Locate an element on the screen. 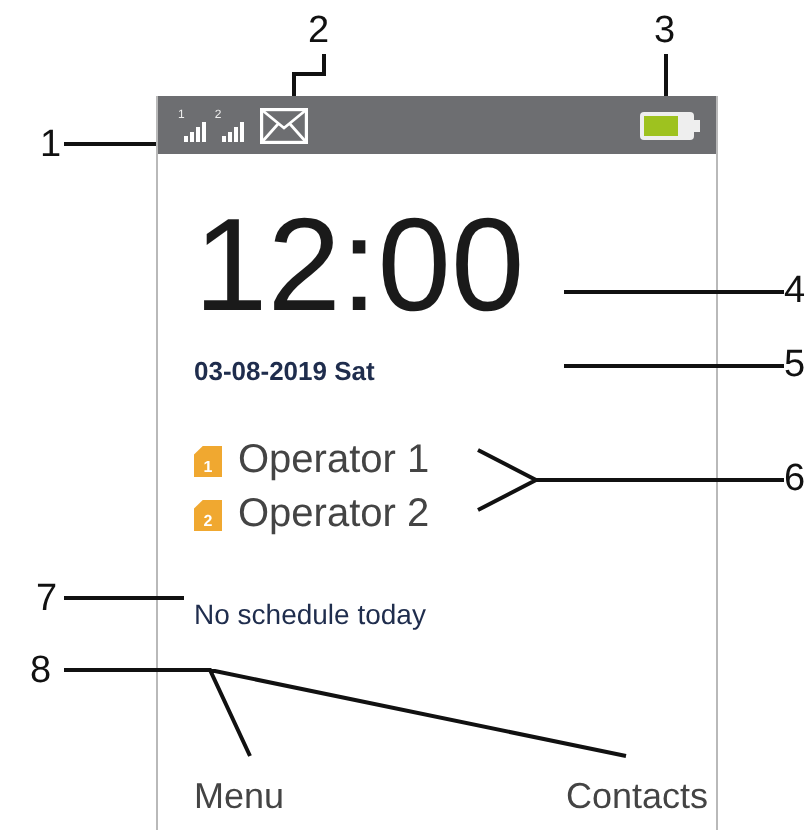 This screenshot has height=830, width=808. contacts-softkey: Contacts is located at coordinates (636, 797).